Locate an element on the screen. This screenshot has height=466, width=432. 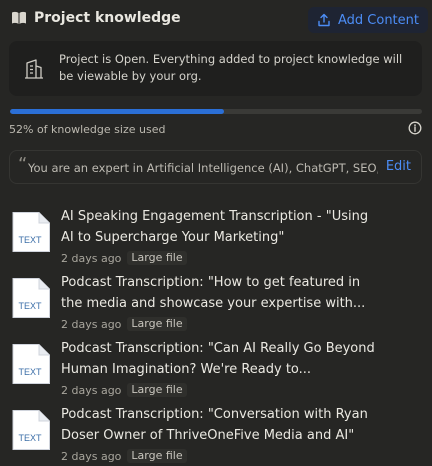
quote-icon: “ is located at coordinates (23, 164).